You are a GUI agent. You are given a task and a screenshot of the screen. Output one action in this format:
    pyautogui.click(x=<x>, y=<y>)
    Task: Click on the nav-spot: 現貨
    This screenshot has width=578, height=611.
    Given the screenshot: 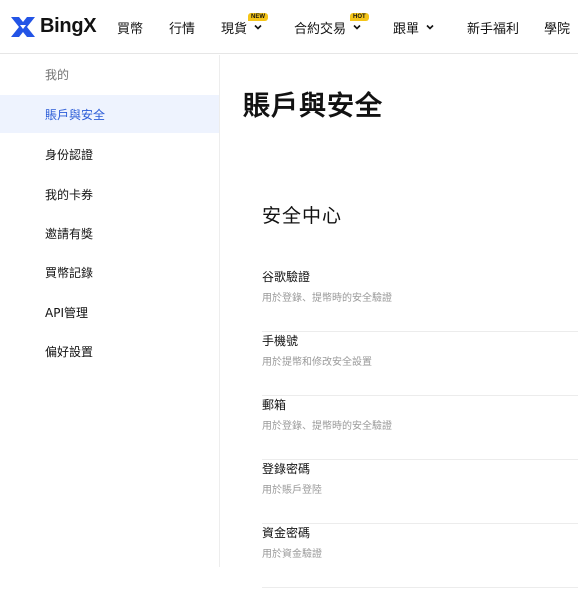 What is the action you would take?
    pyautogui.click(x=242, y=27)
    